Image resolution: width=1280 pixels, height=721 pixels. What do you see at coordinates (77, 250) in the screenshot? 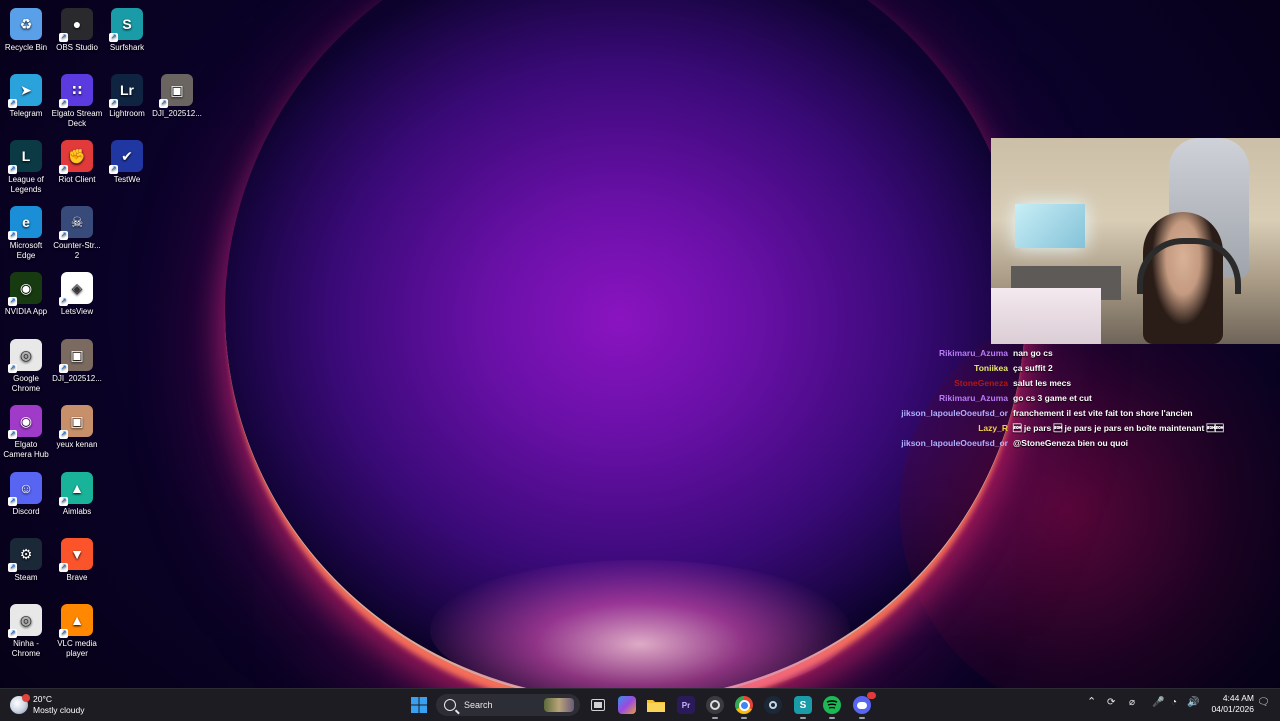
I see `desktop-icon-label: Counter-Str... 2` at bounding box center [77, 250].